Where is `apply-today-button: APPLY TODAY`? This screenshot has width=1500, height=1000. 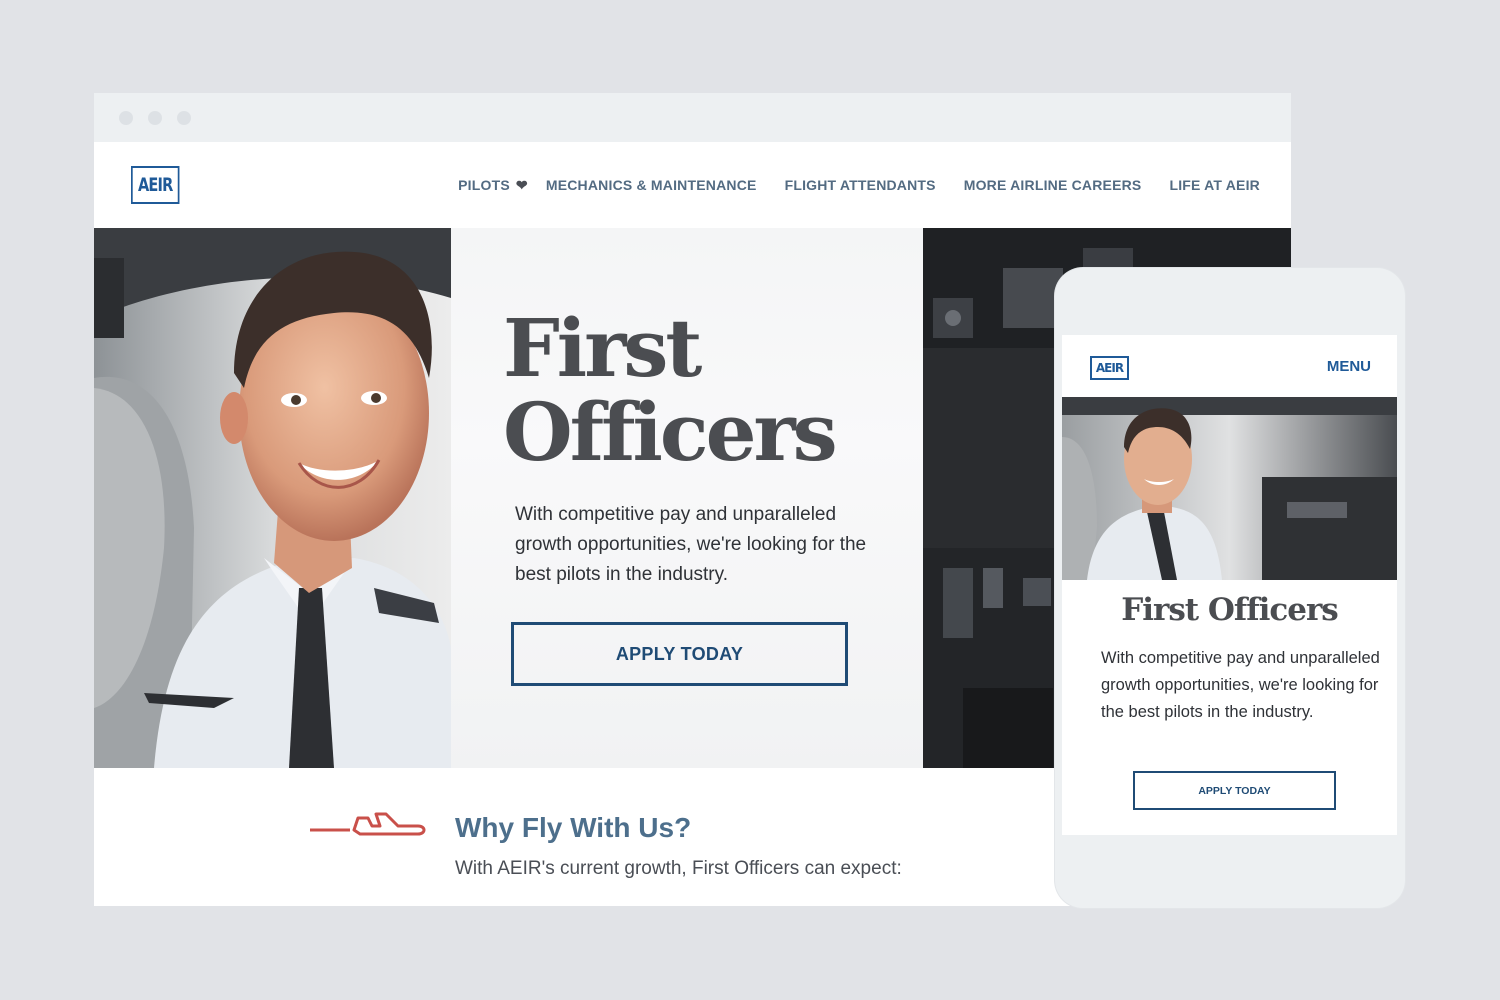
apply-today-button: APPLY TODAY is located at coordinates (679, 654).